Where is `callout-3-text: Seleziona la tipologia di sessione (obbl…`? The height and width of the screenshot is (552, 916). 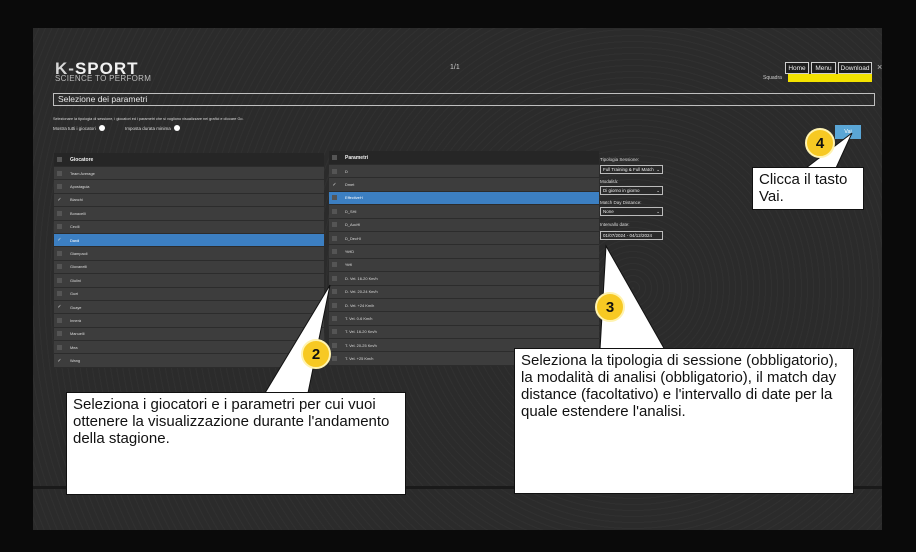 callout-3-text: Seleziona la tipologia di sessione (obbl… is located at coordinates (679, 386).